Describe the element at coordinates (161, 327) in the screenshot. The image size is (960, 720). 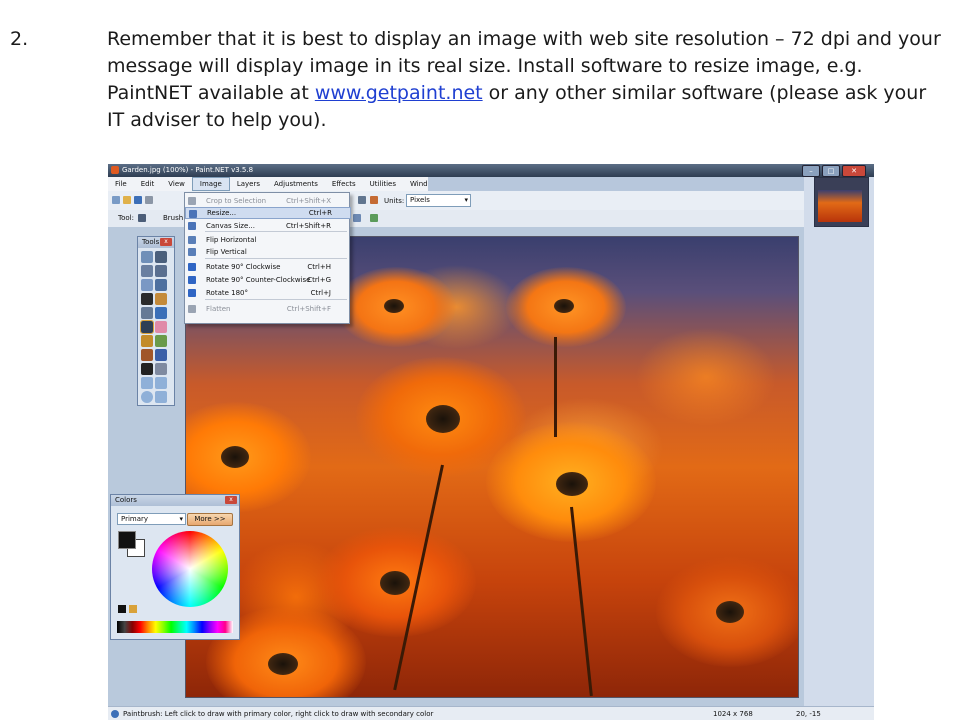
I see `eraser-icon` at that location.